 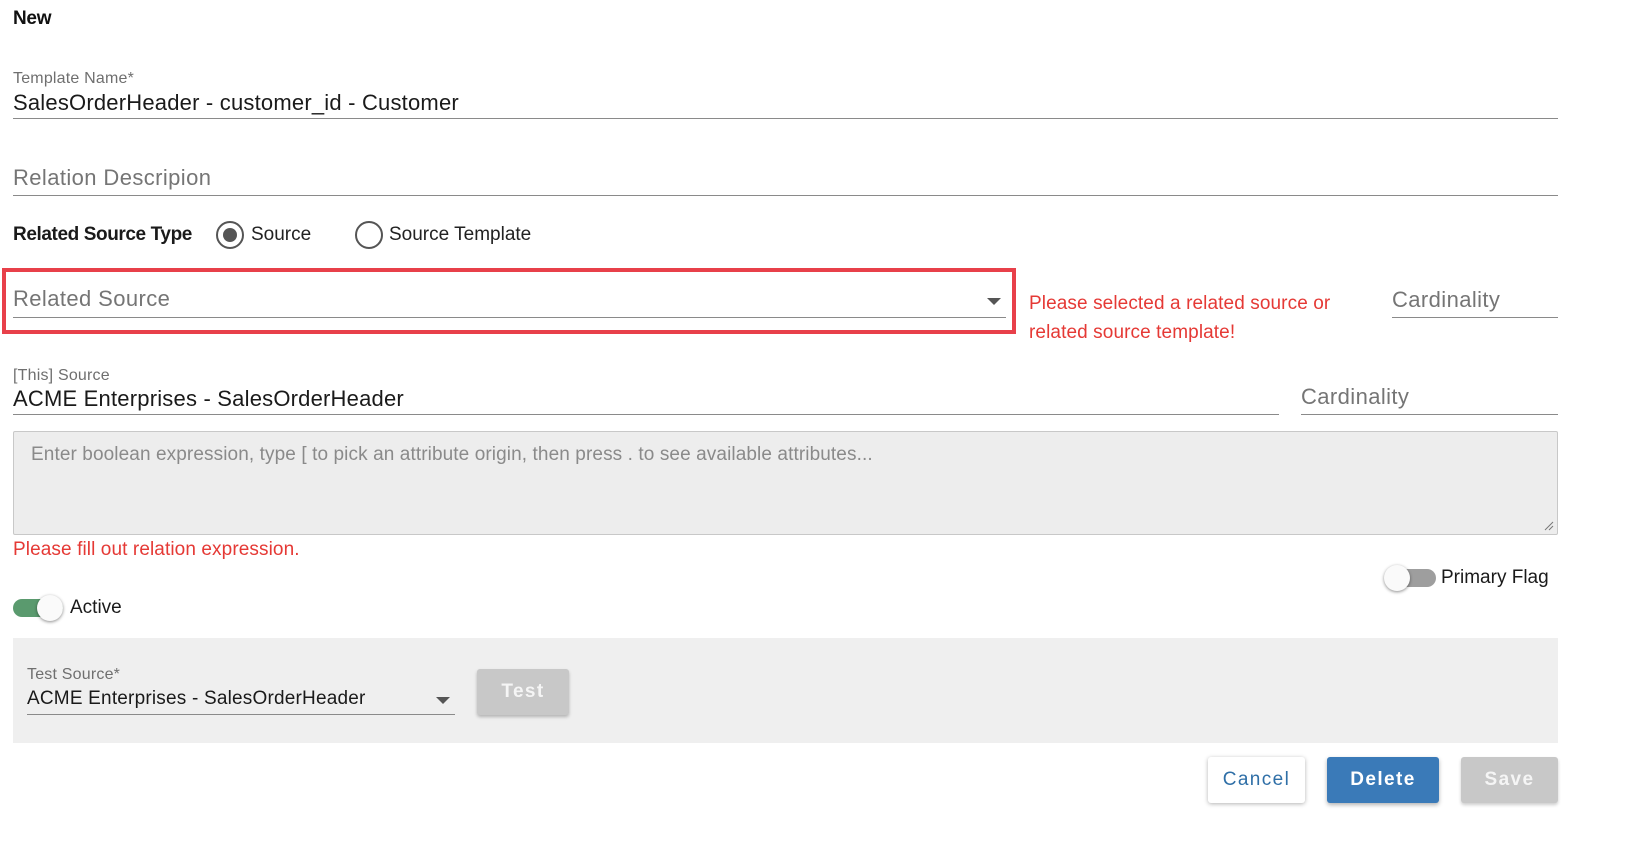 I want to click on this-cardinality-placeholder: Cardinality, so click(x=1355, y=396).